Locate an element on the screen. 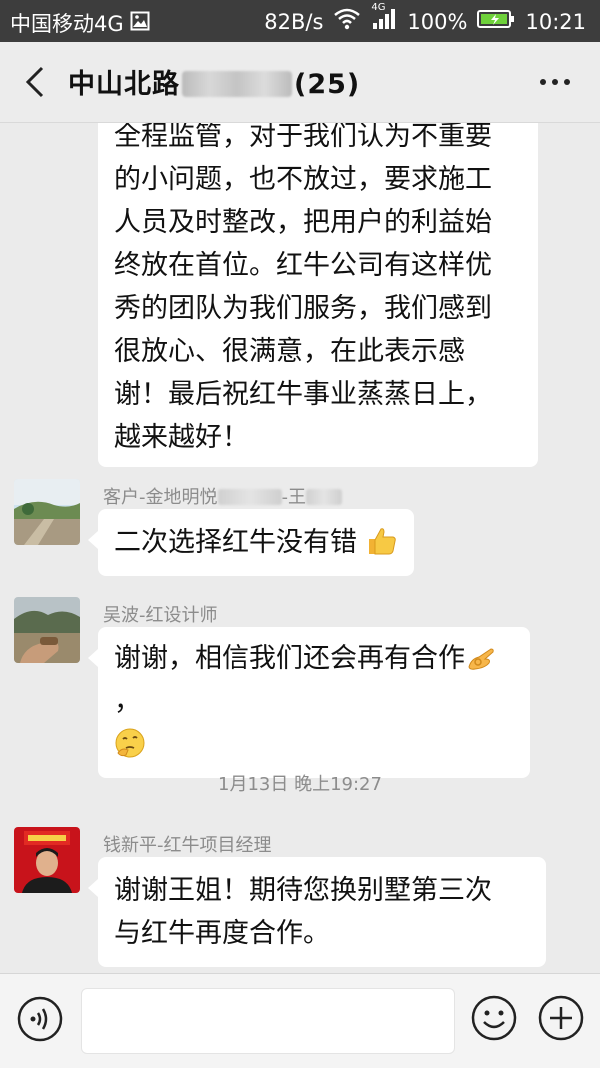 This screenshot has width=600, height=1068. cellular-signal-icon: 4G is located at coordinates (384, 18).